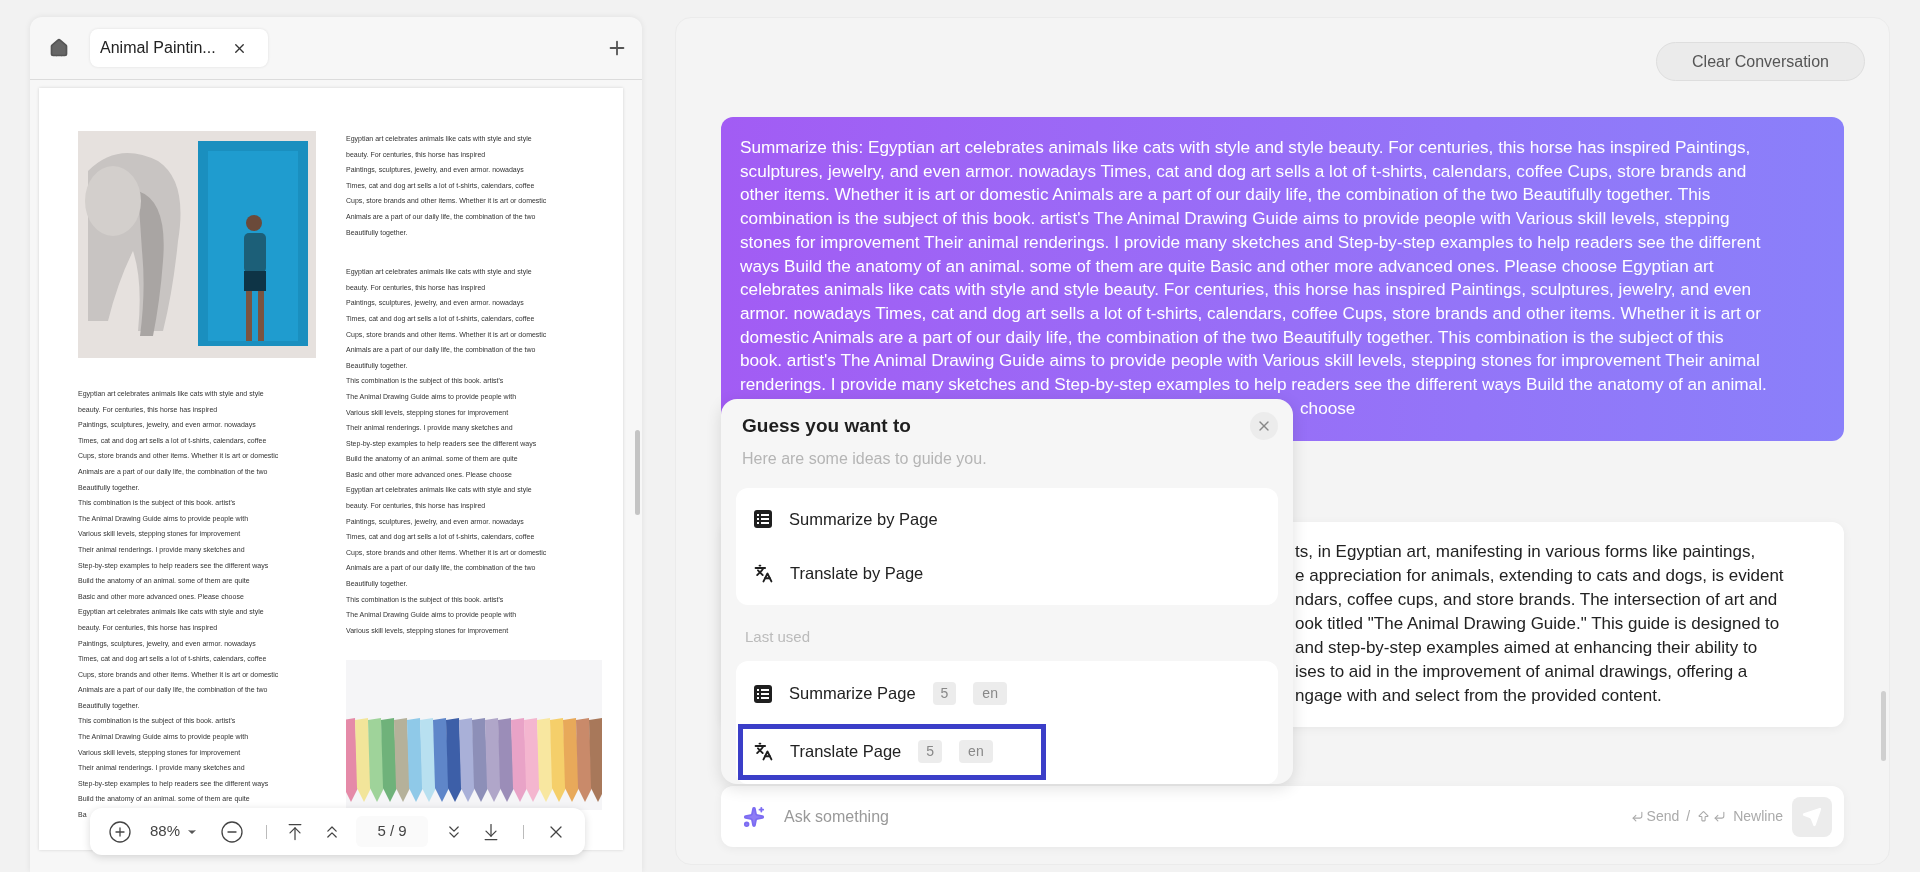  I want to click on zoom-out-icon, so click(232, 831).